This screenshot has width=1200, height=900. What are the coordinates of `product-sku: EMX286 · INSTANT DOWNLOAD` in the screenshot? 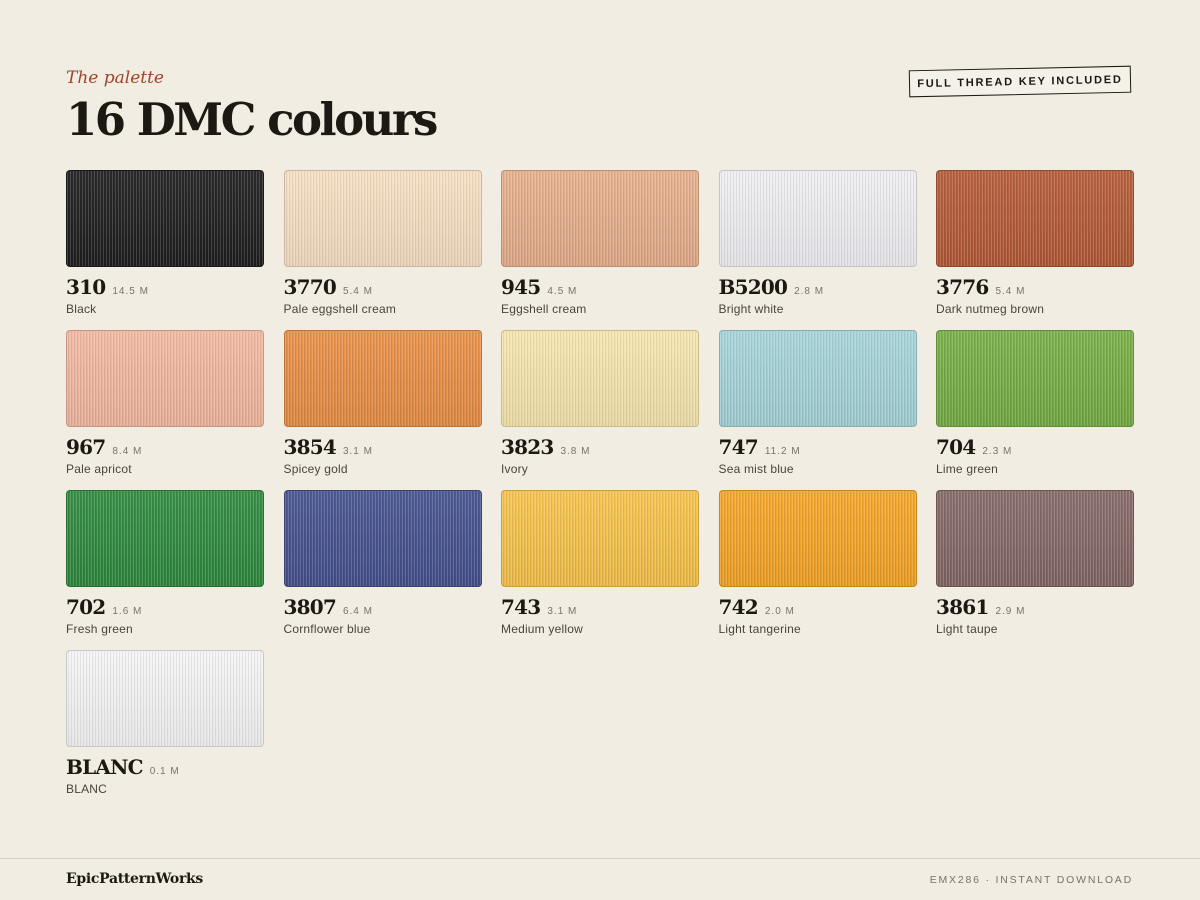 It's located at (1031, 880).